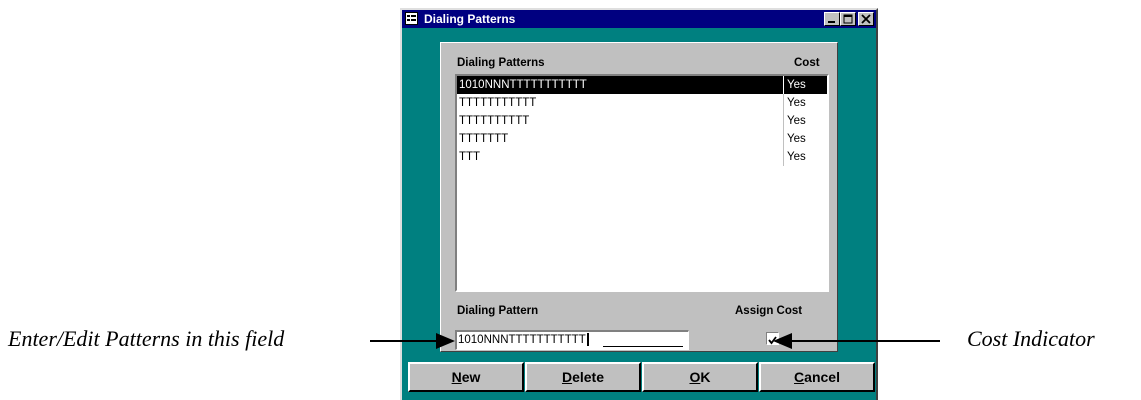 The height and width of the screenshot is (400, 1141). I want to click on callout-arrow-right, so click(856, 341).